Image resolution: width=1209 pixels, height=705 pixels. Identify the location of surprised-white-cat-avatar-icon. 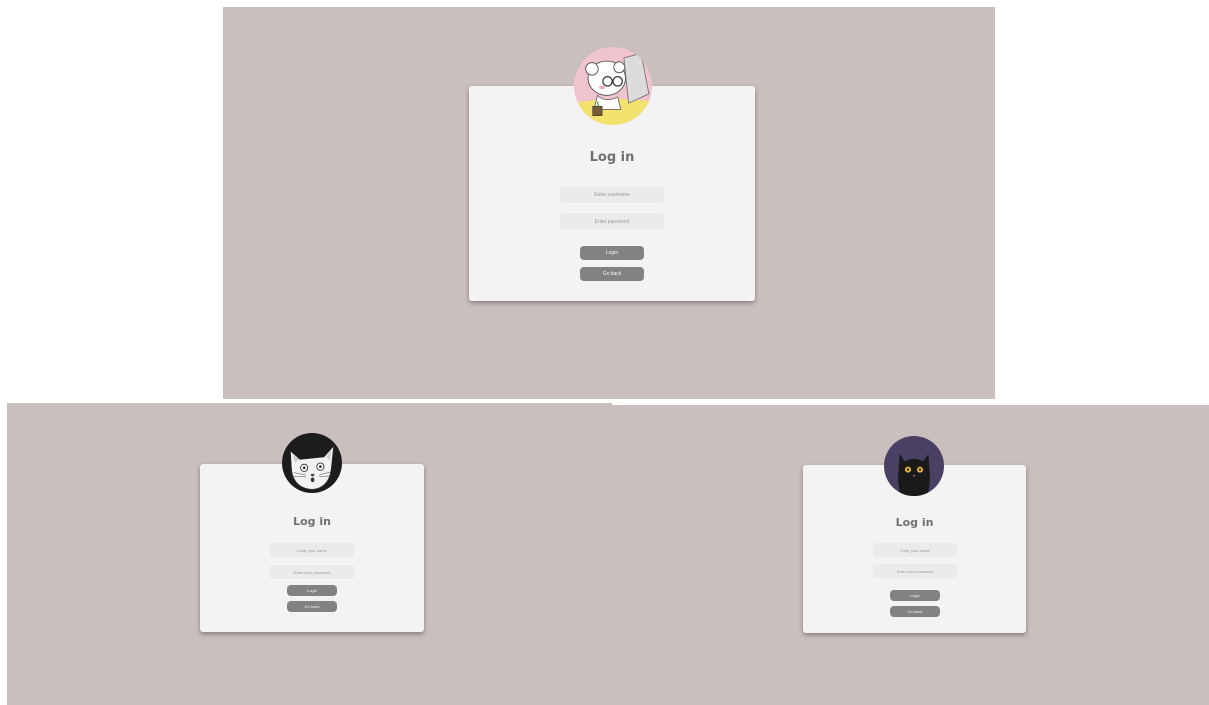
(312, 463).